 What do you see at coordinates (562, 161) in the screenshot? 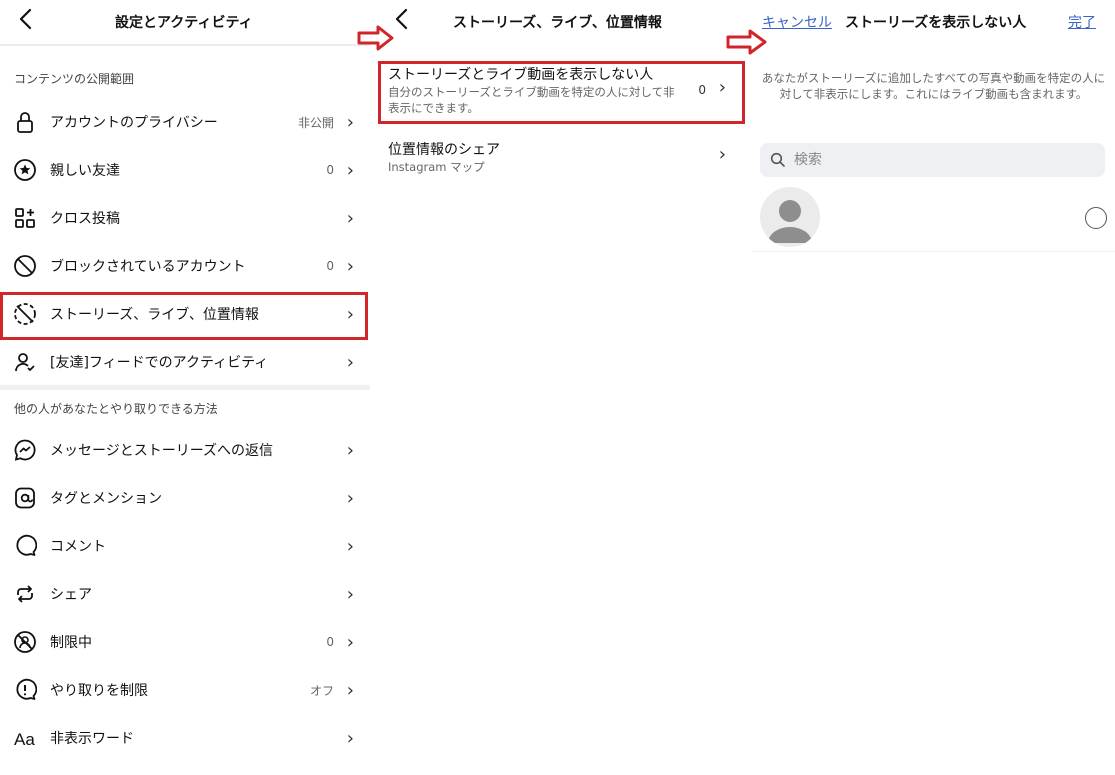
I see `row-location-sharing: 位置情報のシェア Instagram マップ ›` at bounding box center [562, 161].